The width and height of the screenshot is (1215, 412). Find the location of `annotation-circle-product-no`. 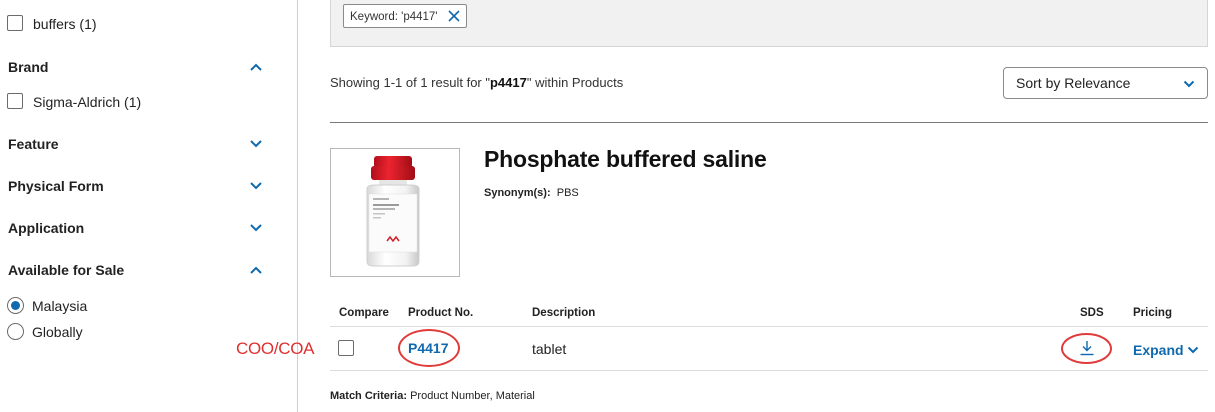

annotation-circle-product-no is located at coordinates (429, 348).